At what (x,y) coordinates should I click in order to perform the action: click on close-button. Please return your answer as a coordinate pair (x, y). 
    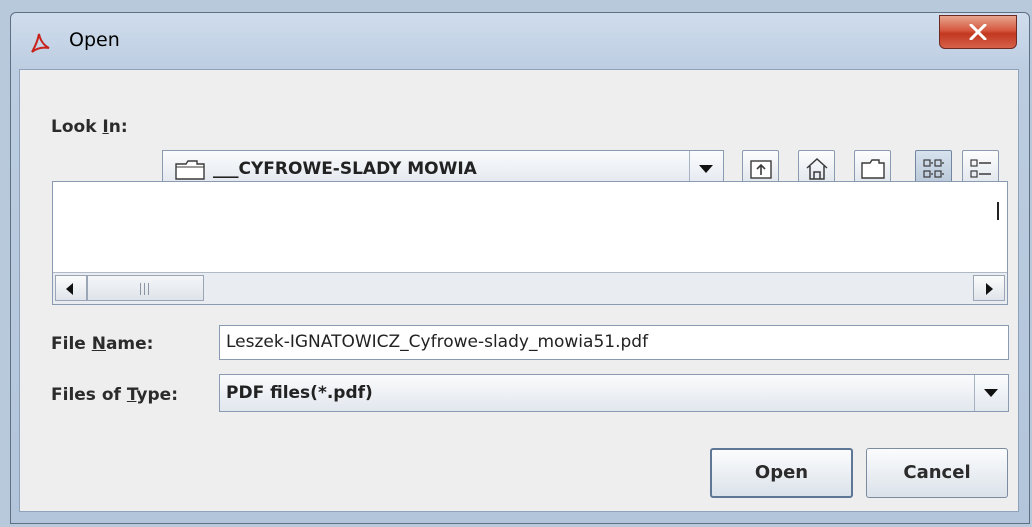
    Looking at the image, I should click on (978, 32).